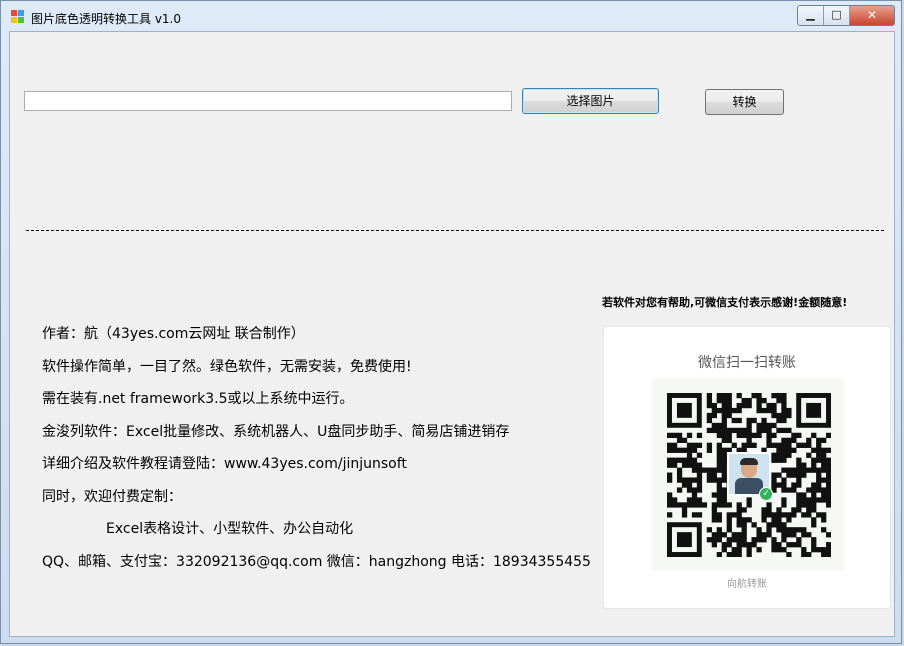  I want to click on title-bar: 图片底色透明转换工具 v1.0 ▁ □ ✕, so click(451, 16).